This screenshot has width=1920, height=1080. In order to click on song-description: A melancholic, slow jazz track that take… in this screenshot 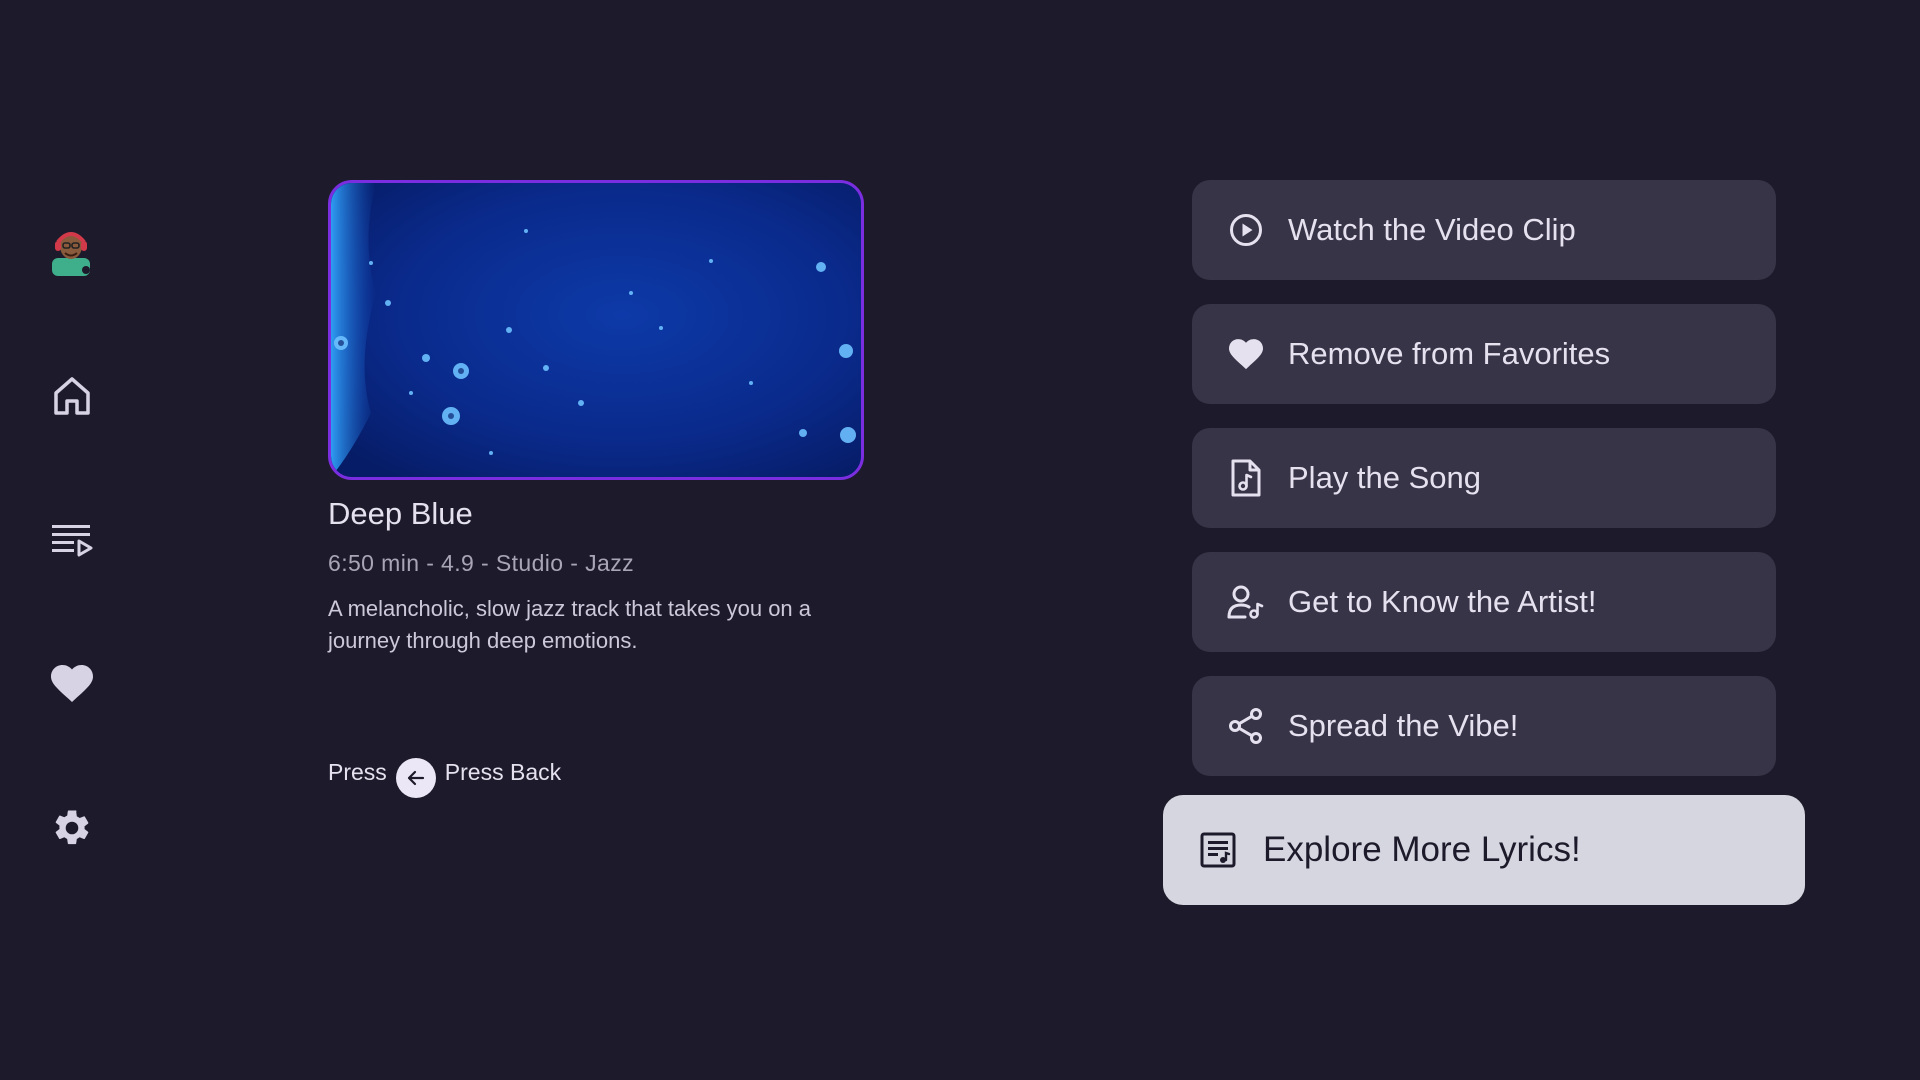, I will do `click(570, 624)`.